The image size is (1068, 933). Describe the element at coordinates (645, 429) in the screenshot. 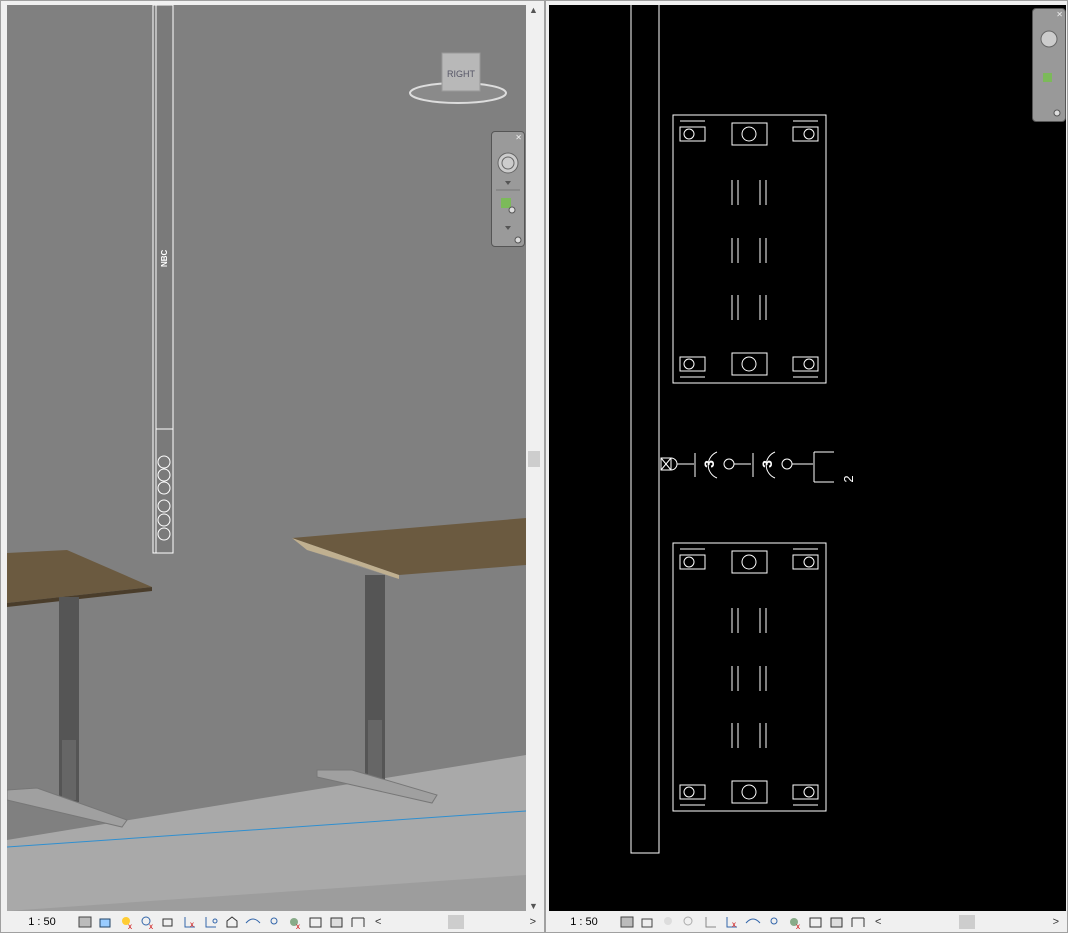

I see `wall` at that location.